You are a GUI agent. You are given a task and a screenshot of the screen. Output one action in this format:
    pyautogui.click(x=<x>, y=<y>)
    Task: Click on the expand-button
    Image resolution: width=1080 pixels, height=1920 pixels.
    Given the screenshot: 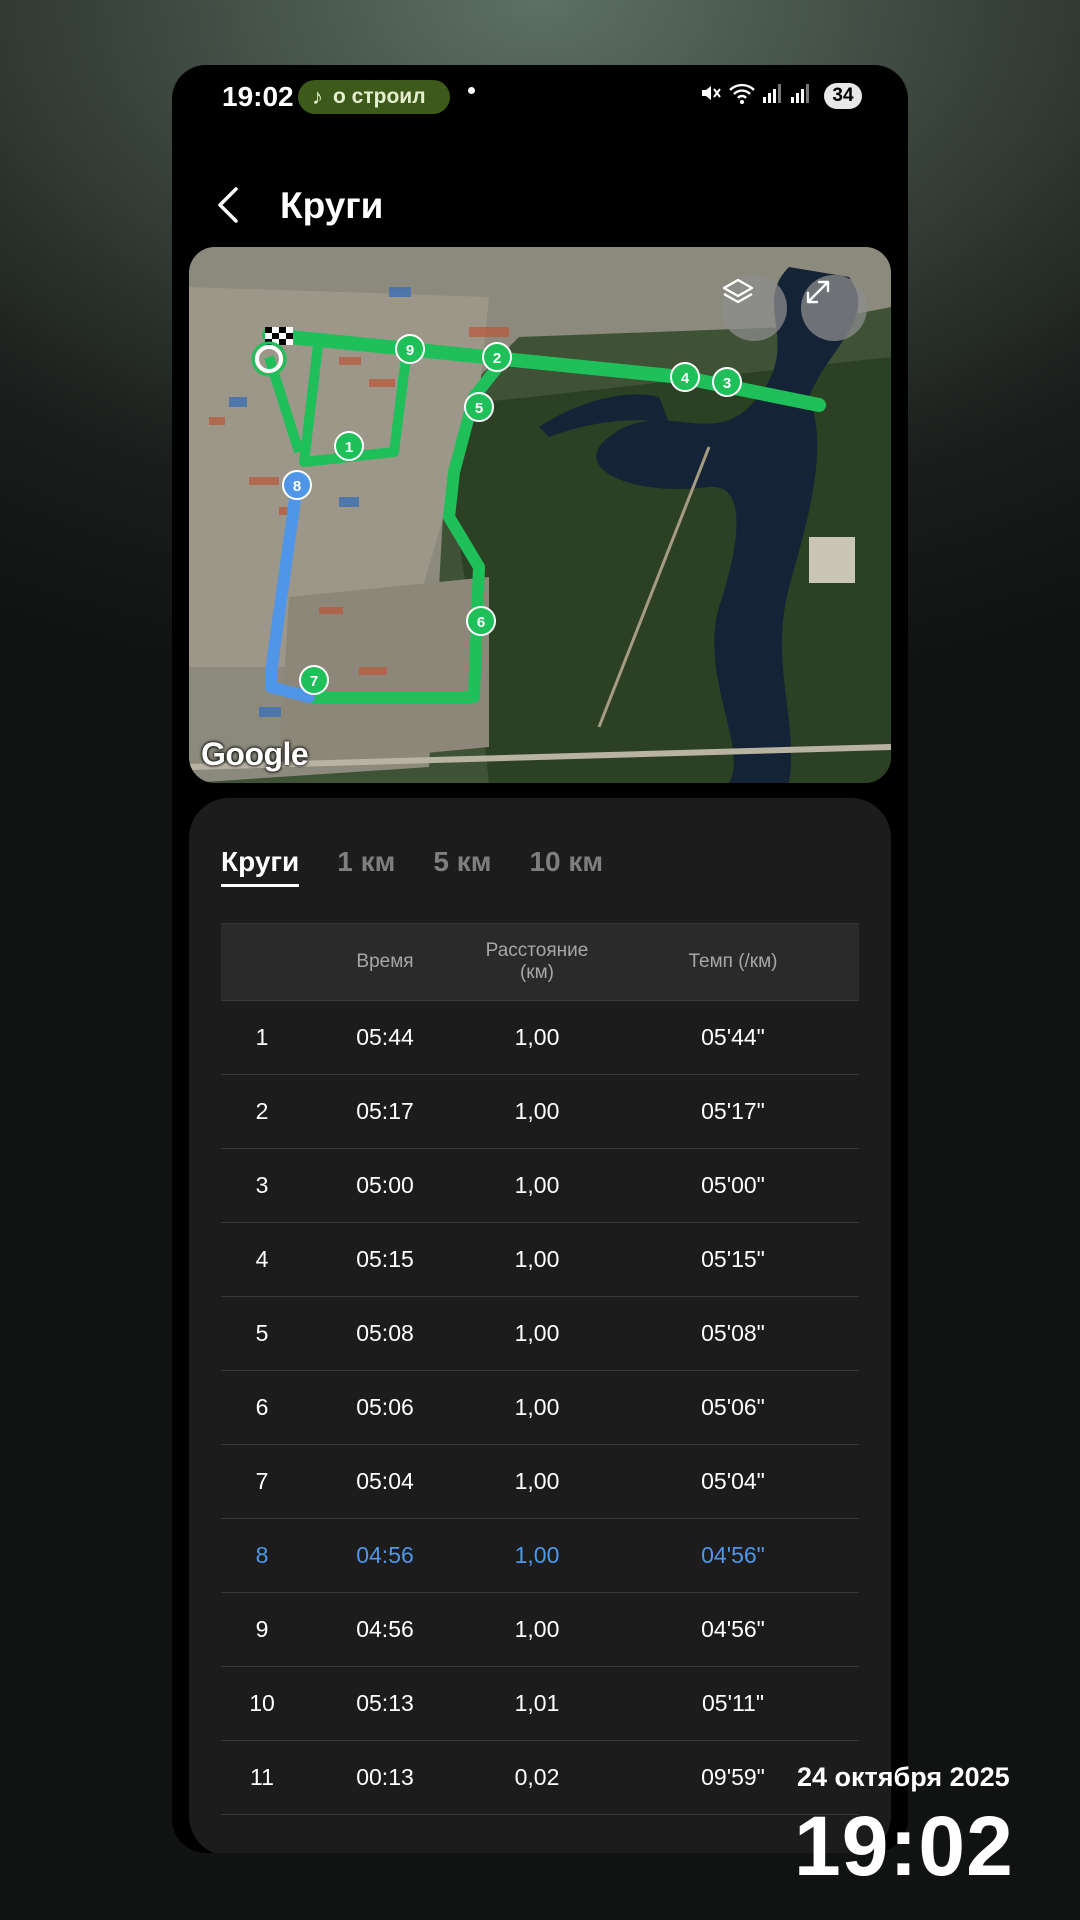 What is the action you would take?
    pyautogui.click(x=834, y=308)
    